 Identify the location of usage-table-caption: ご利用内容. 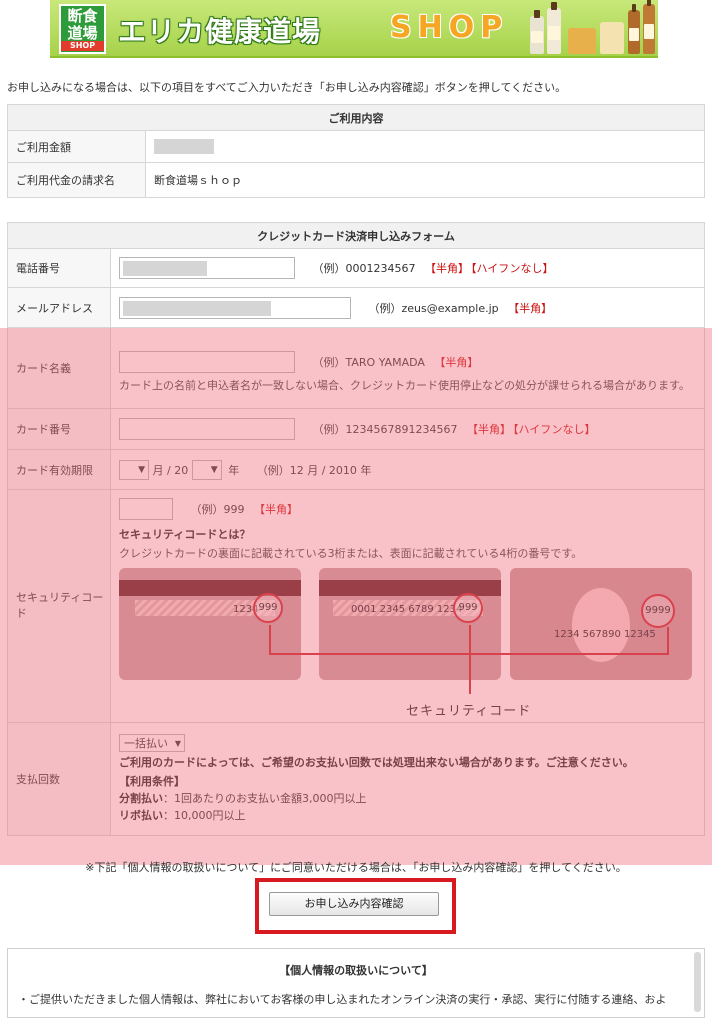
(356, 117).